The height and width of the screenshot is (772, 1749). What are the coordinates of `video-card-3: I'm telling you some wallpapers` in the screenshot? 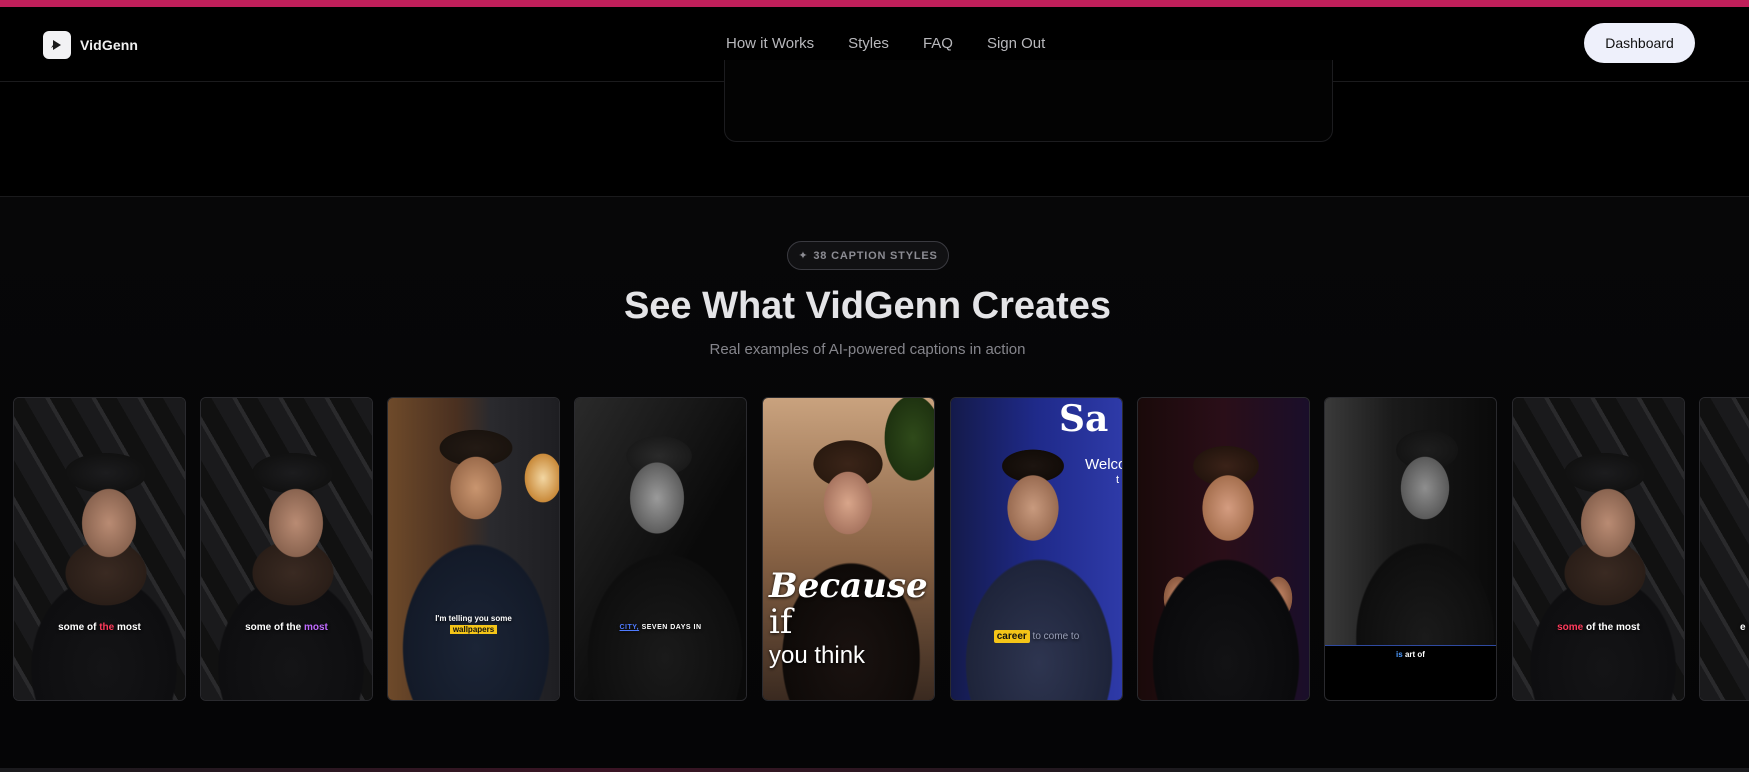 It's located at (473, 549).